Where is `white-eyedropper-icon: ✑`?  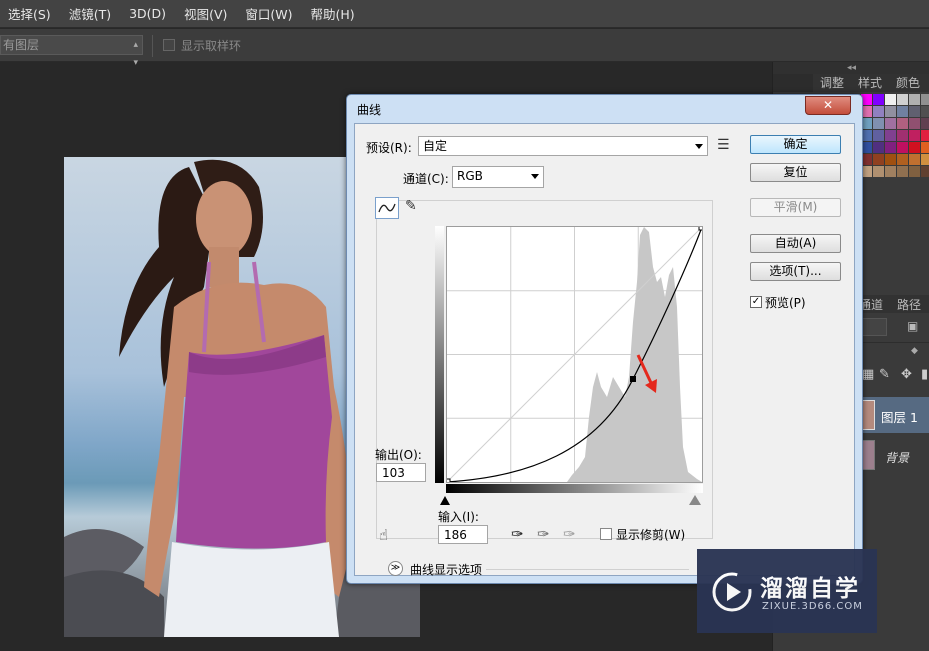 white-eyedropper-icon: ✑ is located at coordinates (569, 534).